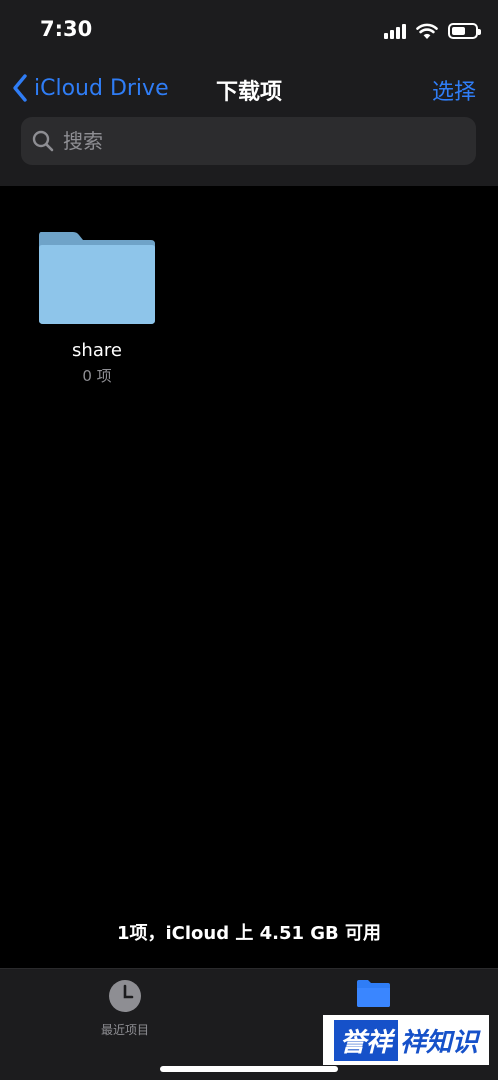  What do you see at coordinates (43, 141) in the screenshot?
I see `search-icon` at bounding box center [43, 141].